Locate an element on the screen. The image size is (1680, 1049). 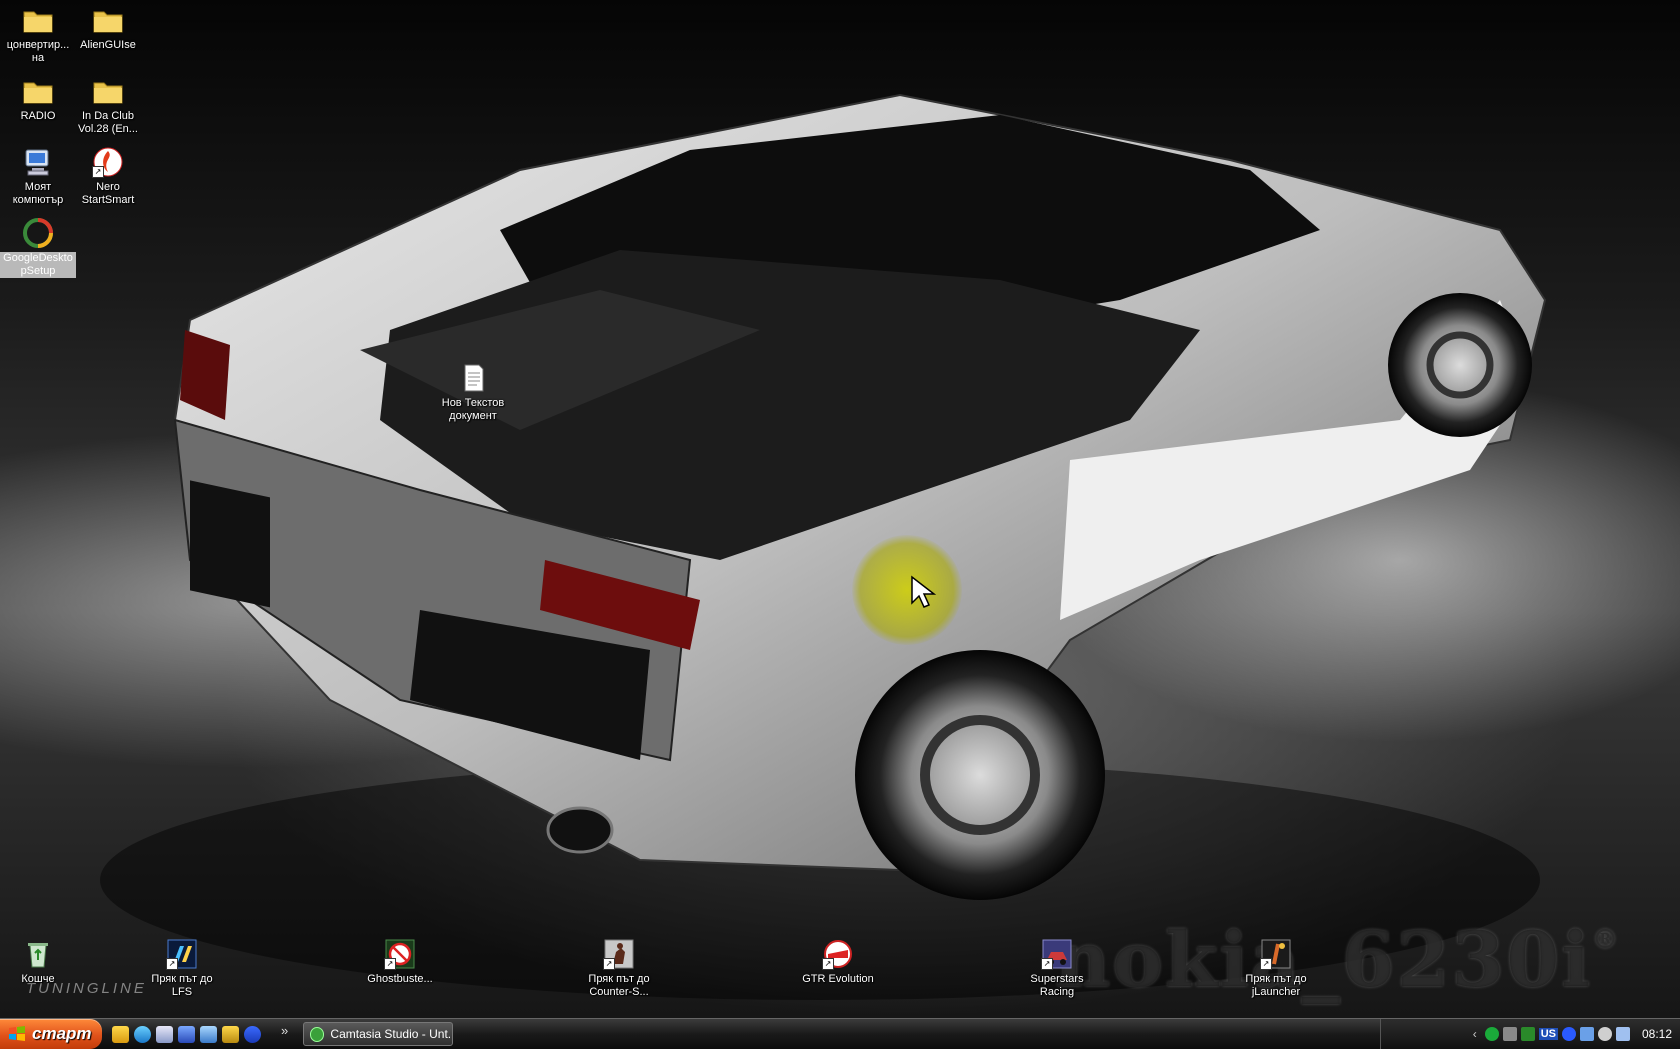
desktop-icon-new-text-document: Нов Текстов документ is located at coordinates (473, 392).